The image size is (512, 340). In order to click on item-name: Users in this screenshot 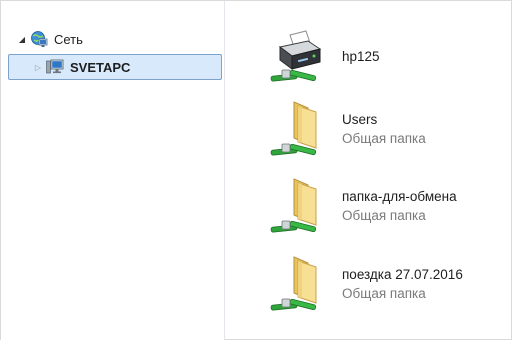, I will do `click(360, 119)`.